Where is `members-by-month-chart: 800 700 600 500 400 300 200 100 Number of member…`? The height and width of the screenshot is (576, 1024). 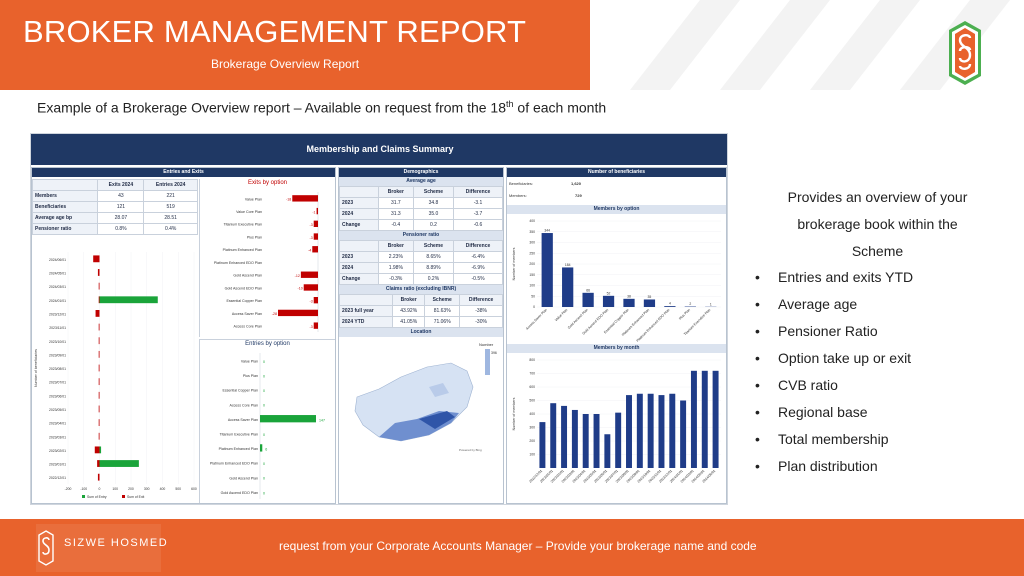 members-by-month-chart: 800 700 600 500 400 300 200 100 Number of member… is located at coordinates (616, 421).